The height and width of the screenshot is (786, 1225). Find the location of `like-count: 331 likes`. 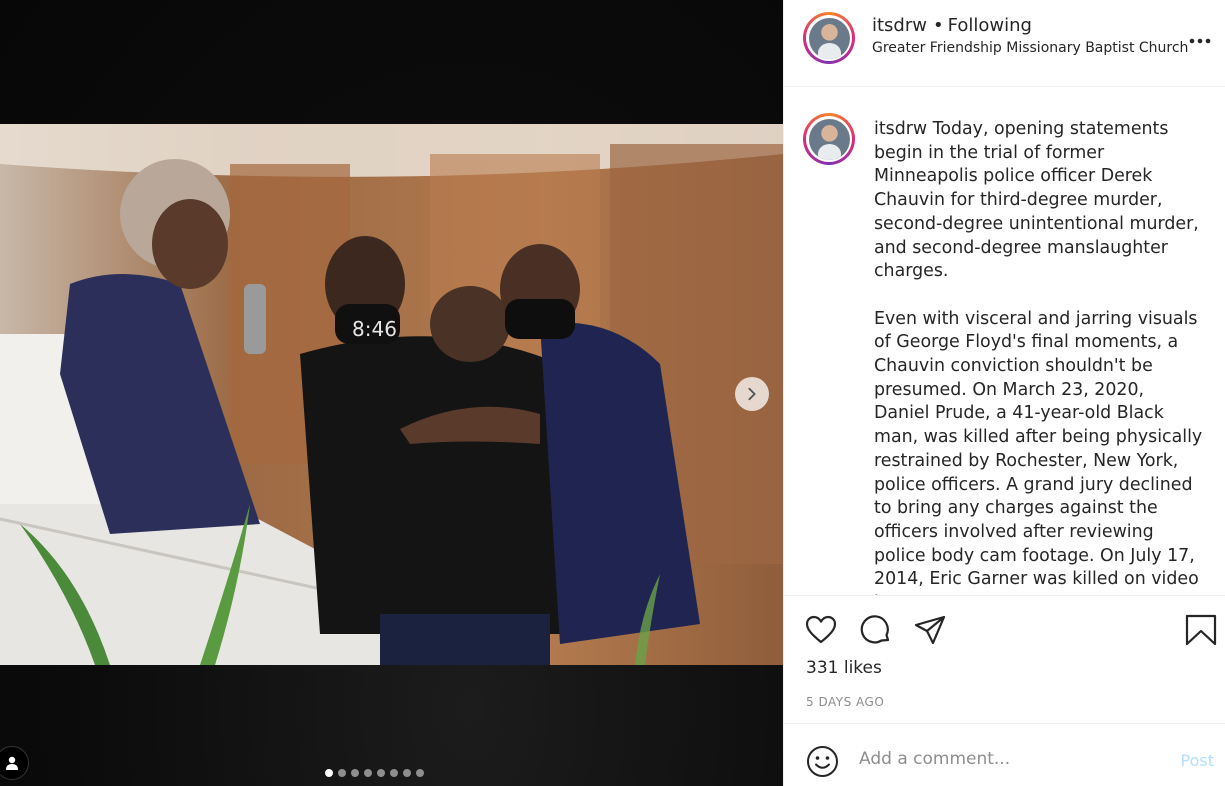

like-count: 331 likes is located at coordinates (844, 668).